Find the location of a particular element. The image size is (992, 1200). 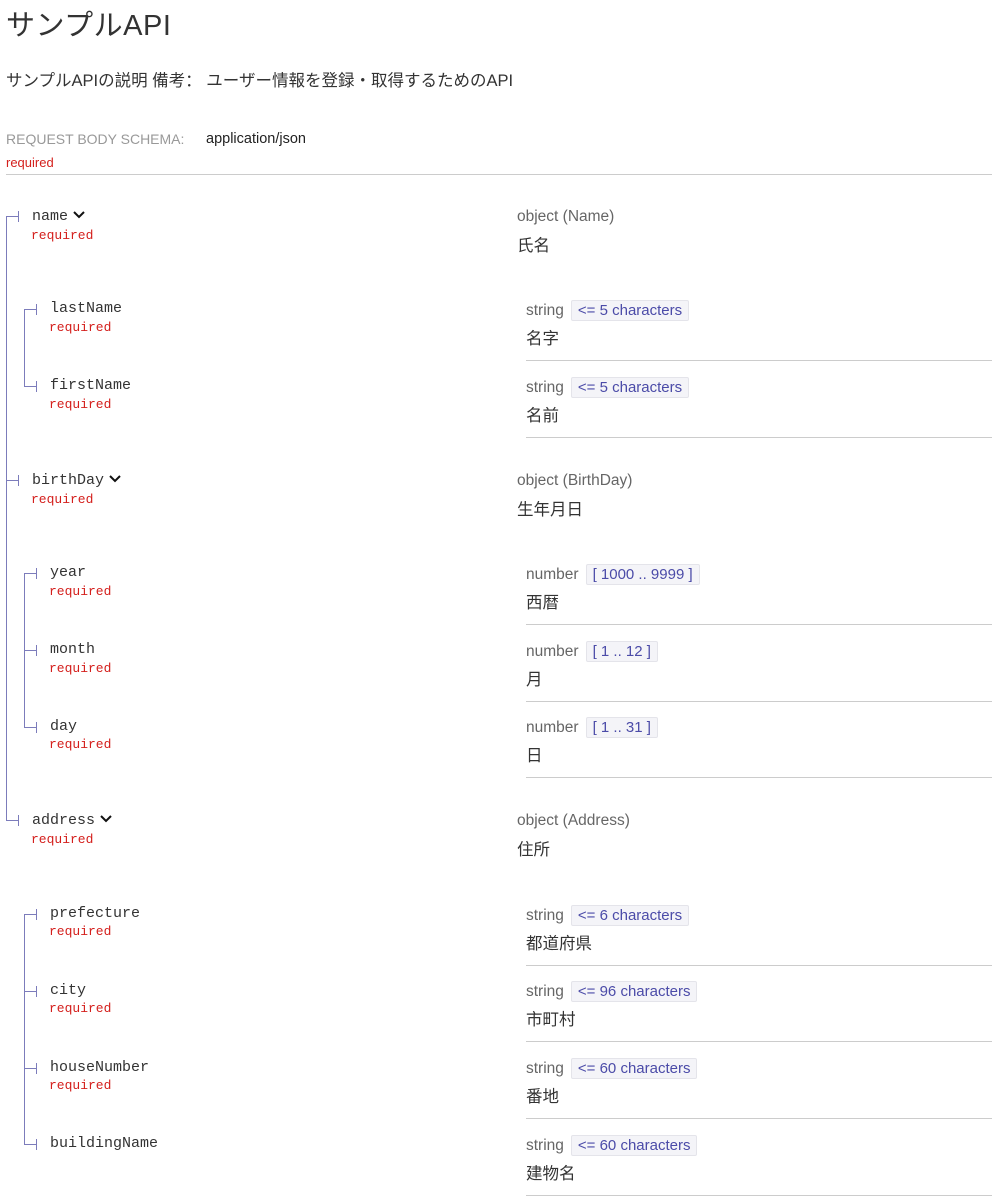

property-label: year is located at coordinates (68, 572).